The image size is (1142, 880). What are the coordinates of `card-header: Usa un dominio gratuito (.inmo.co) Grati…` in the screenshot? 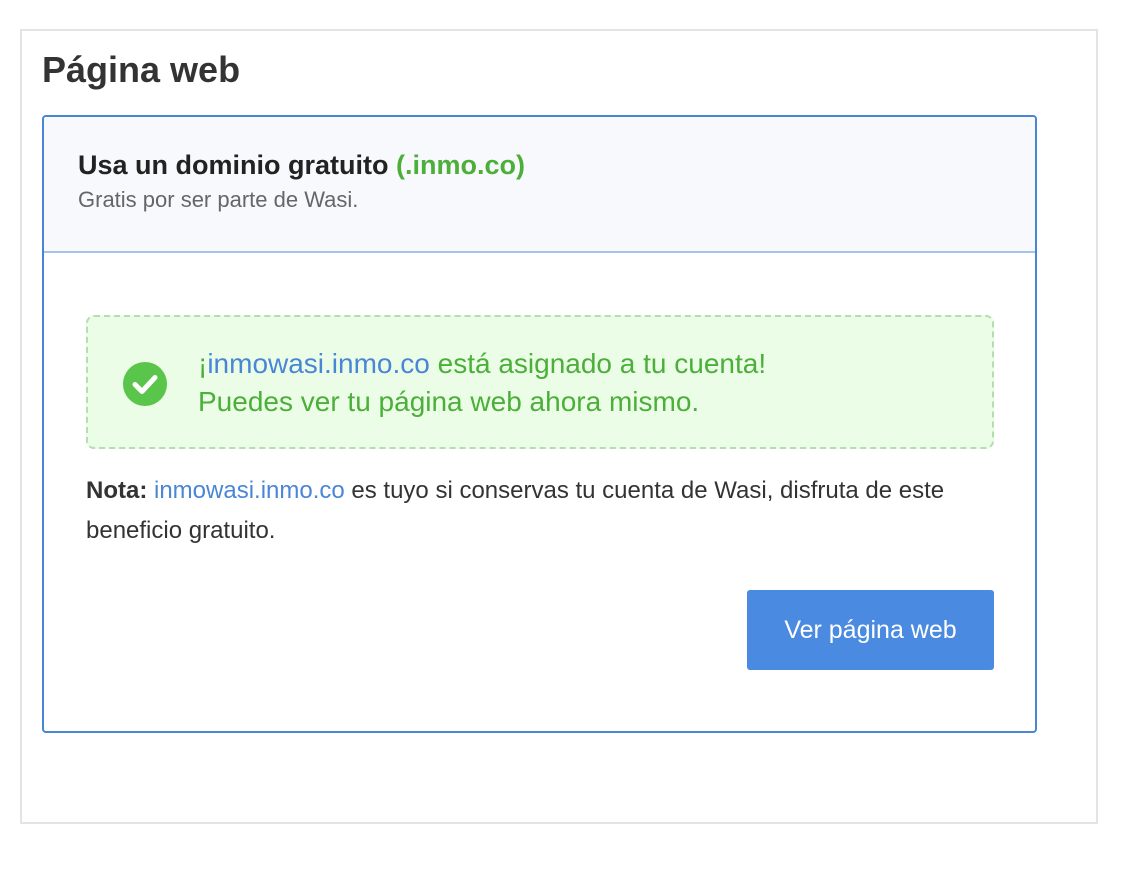 It's located at (539, 185).